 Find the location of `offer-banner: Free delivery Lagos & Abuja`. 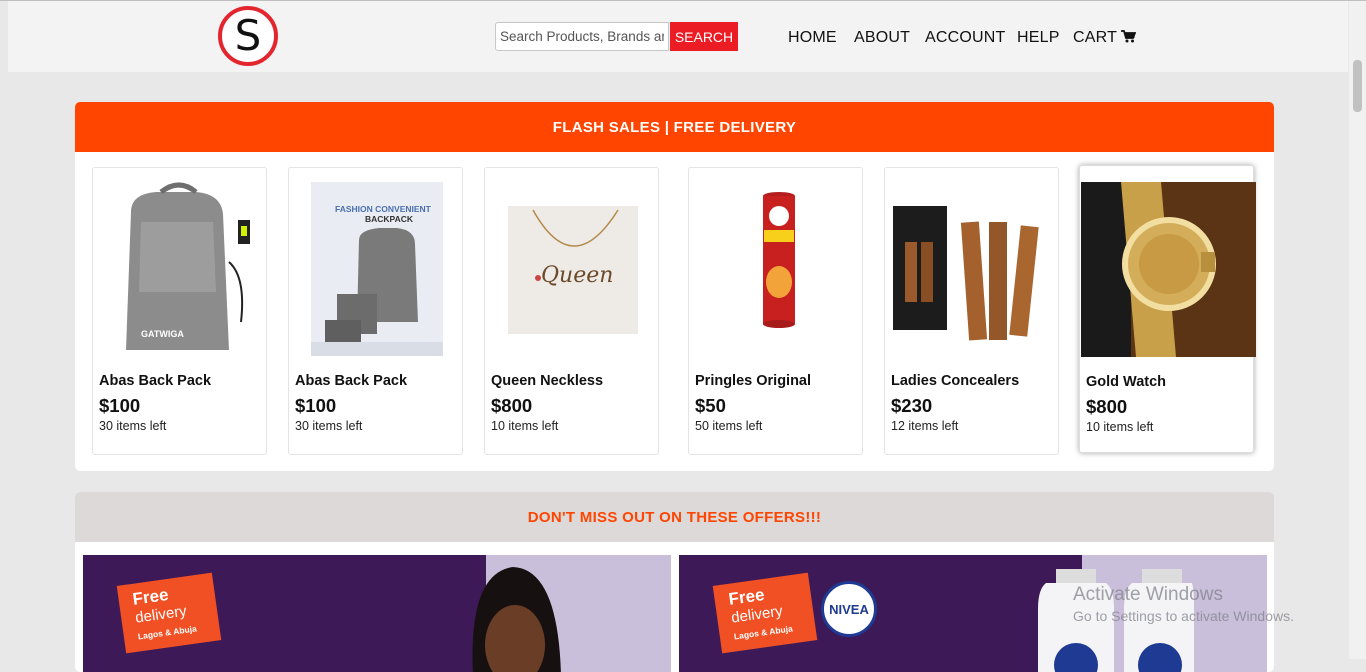

offer-banner: Free delivery Lagos & Abuja is located at coordinates (377, 613).